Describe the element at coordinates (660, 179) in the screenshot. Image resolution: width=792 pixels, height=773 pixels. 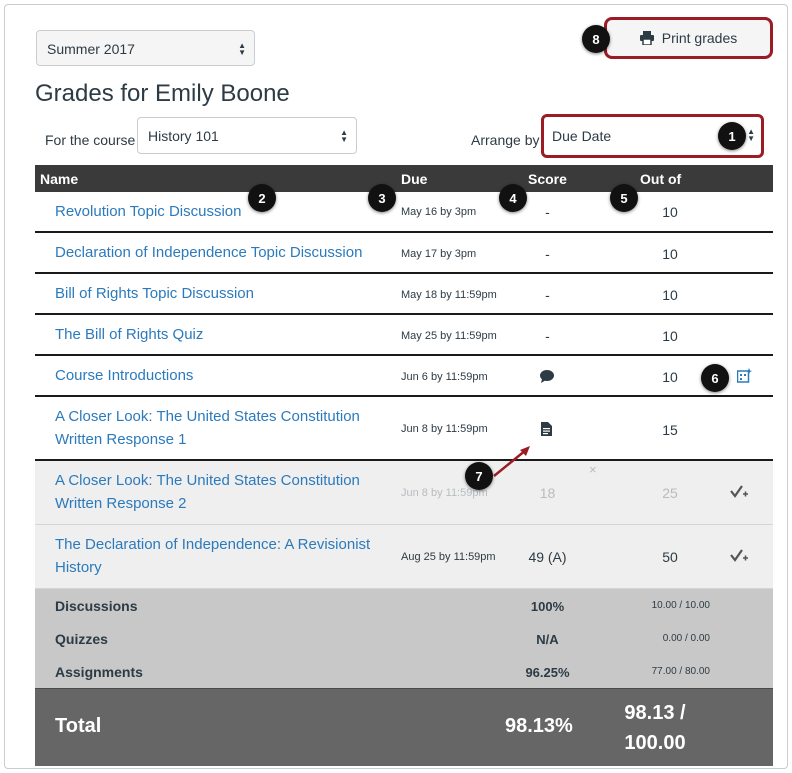
I see `header-out-of: Out of` at that location.